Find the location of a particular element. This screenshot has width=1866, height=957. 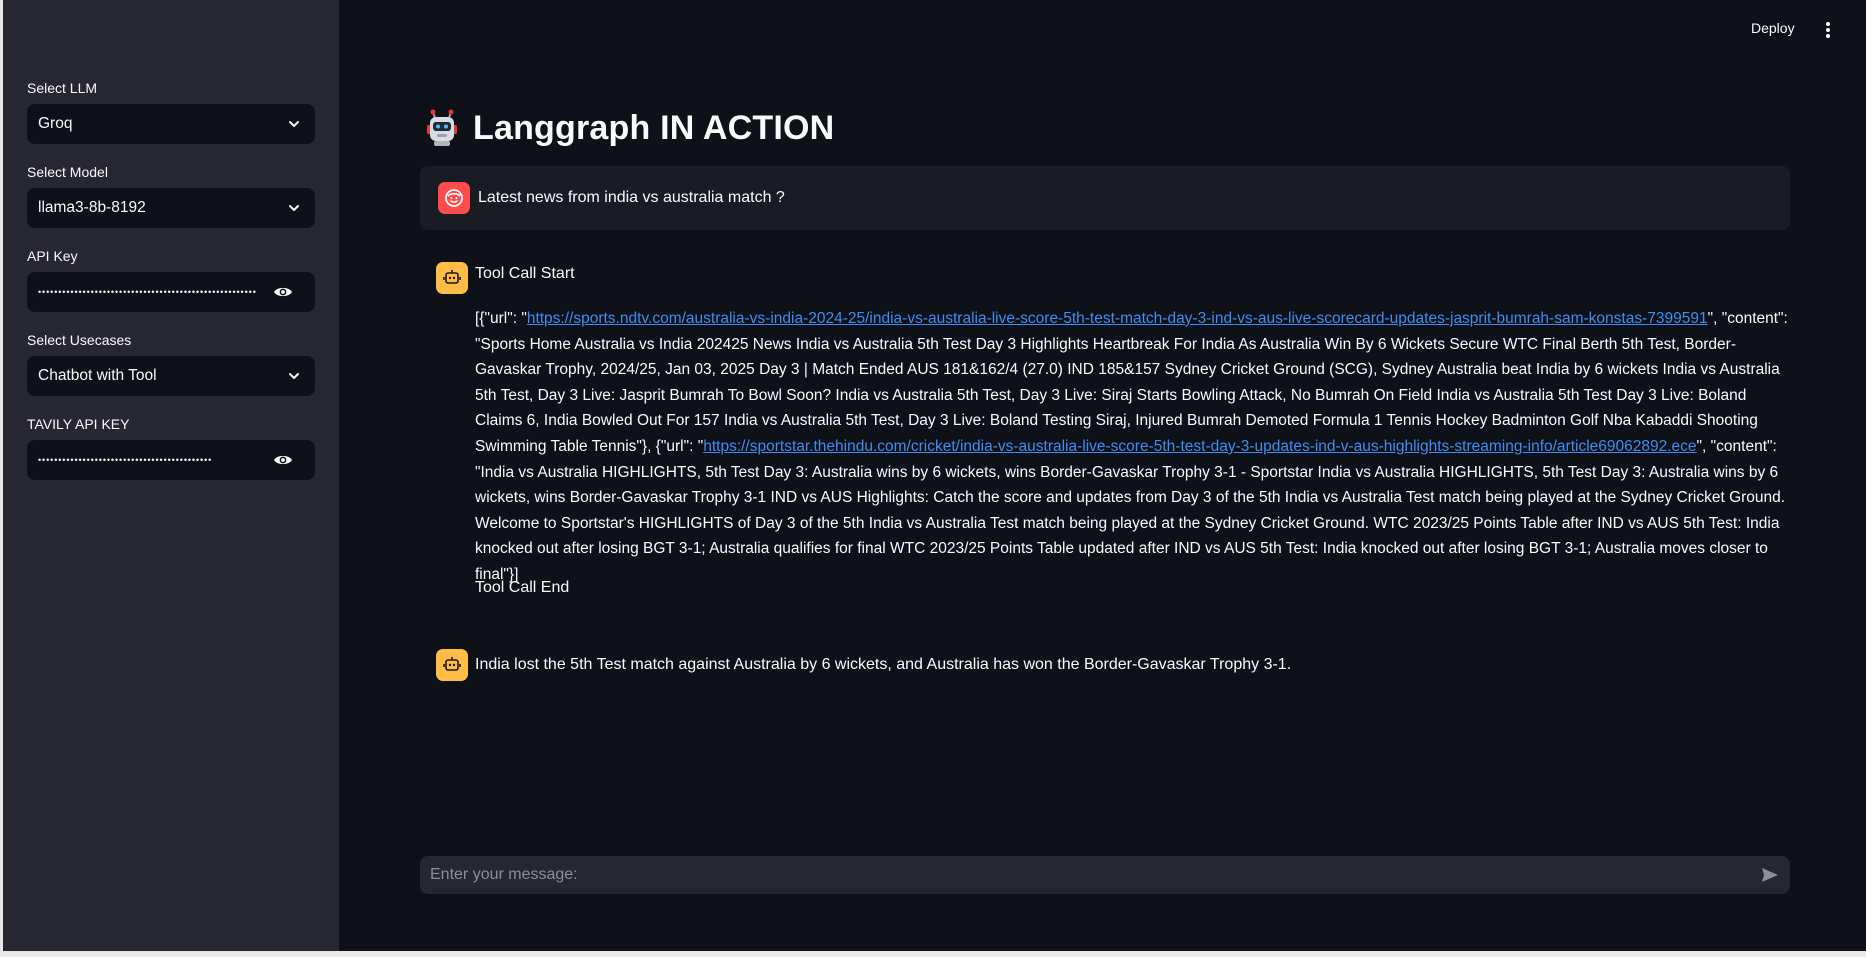

select-llm-label: Select LLM is located at coordinates (62, 88).